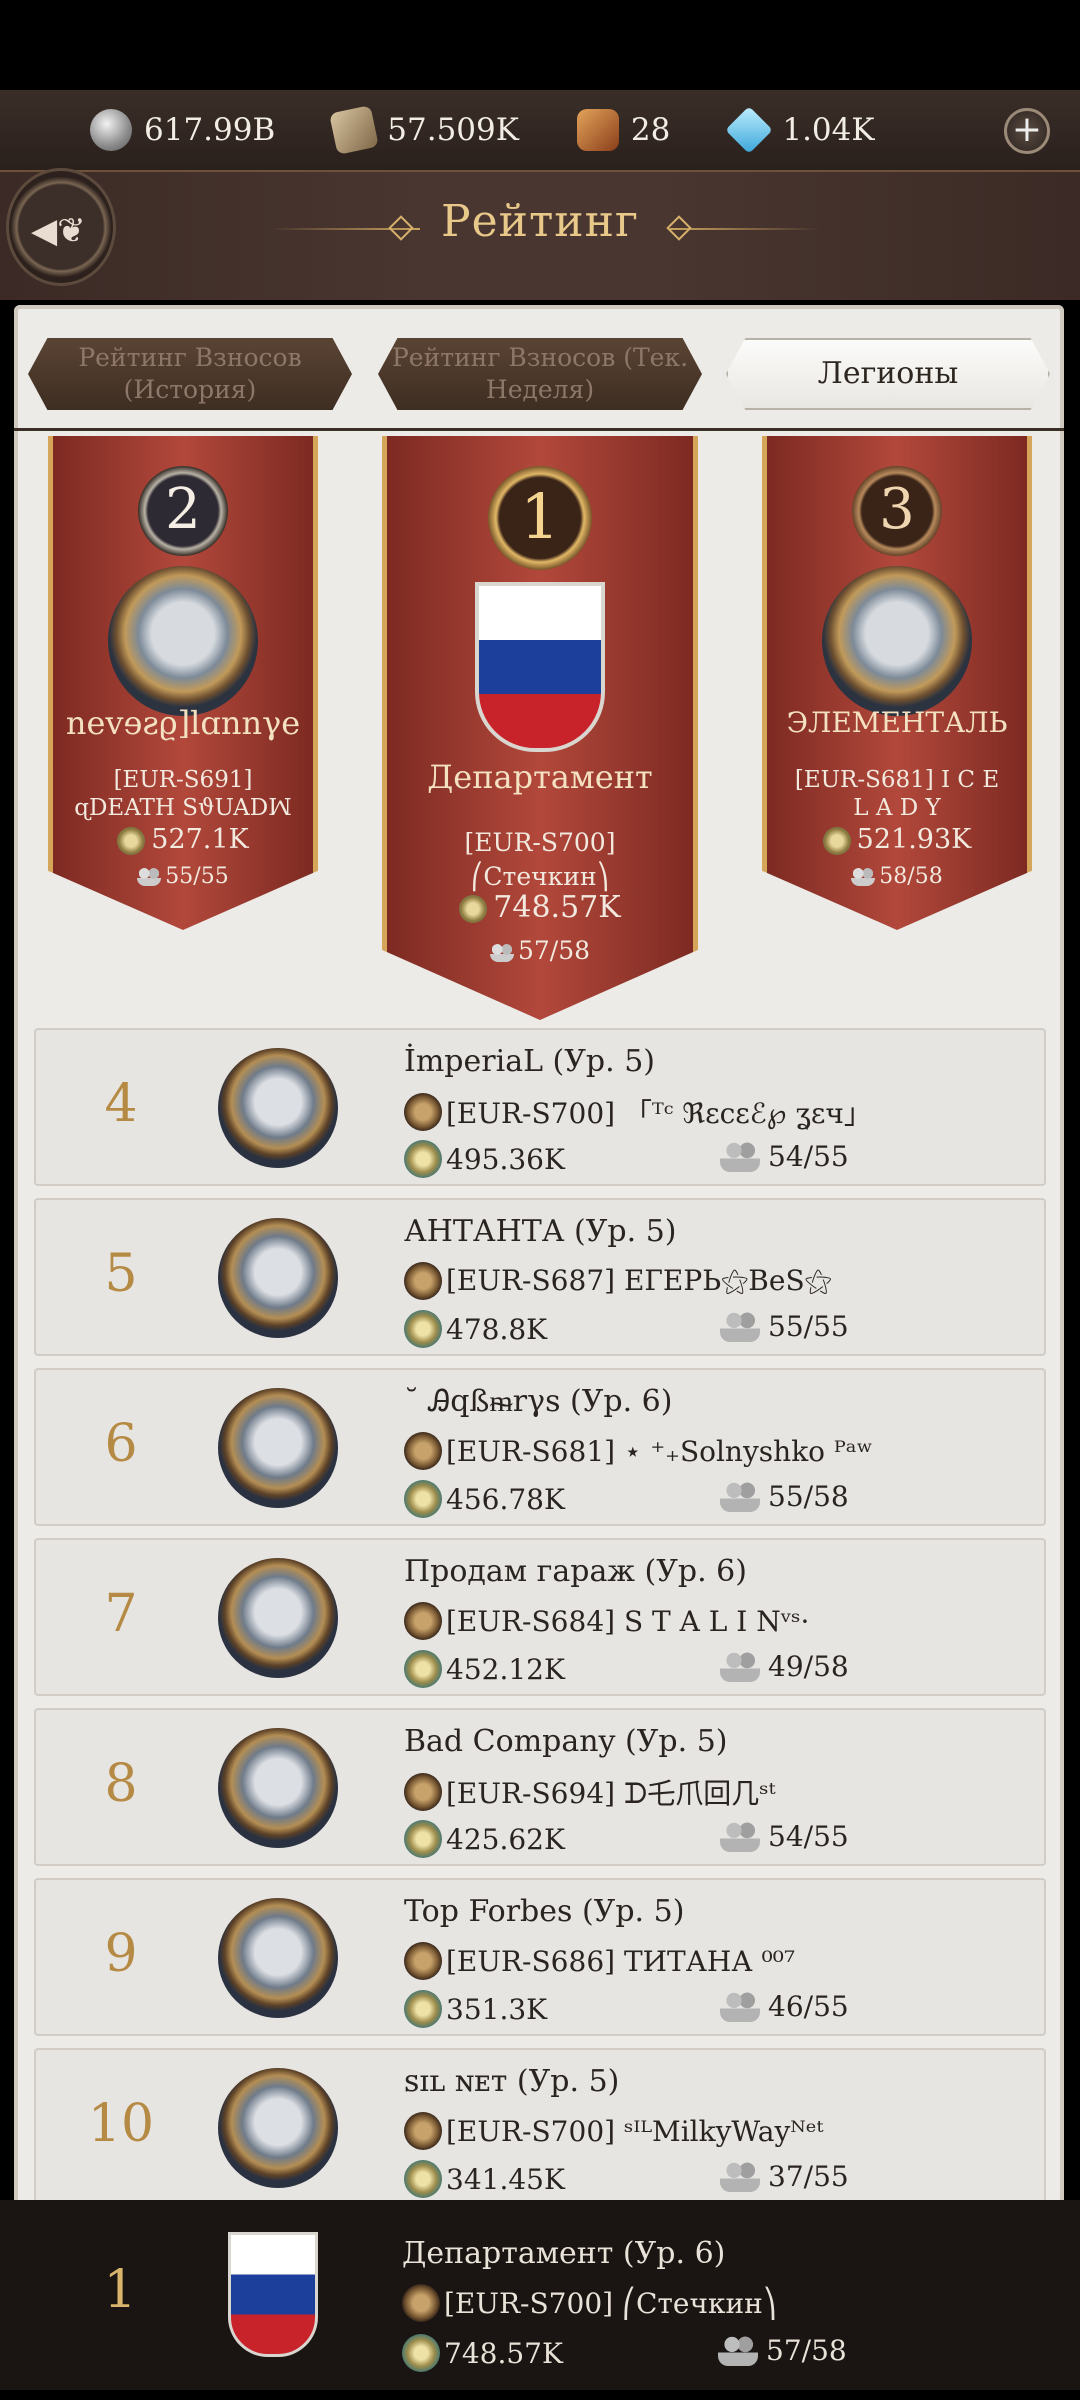 The width and height of the screenshot is (1080, 2400). Describe the element at coordinates (278, 1788) in the screenshot. I see `eagle-emblem-icon` at that location.